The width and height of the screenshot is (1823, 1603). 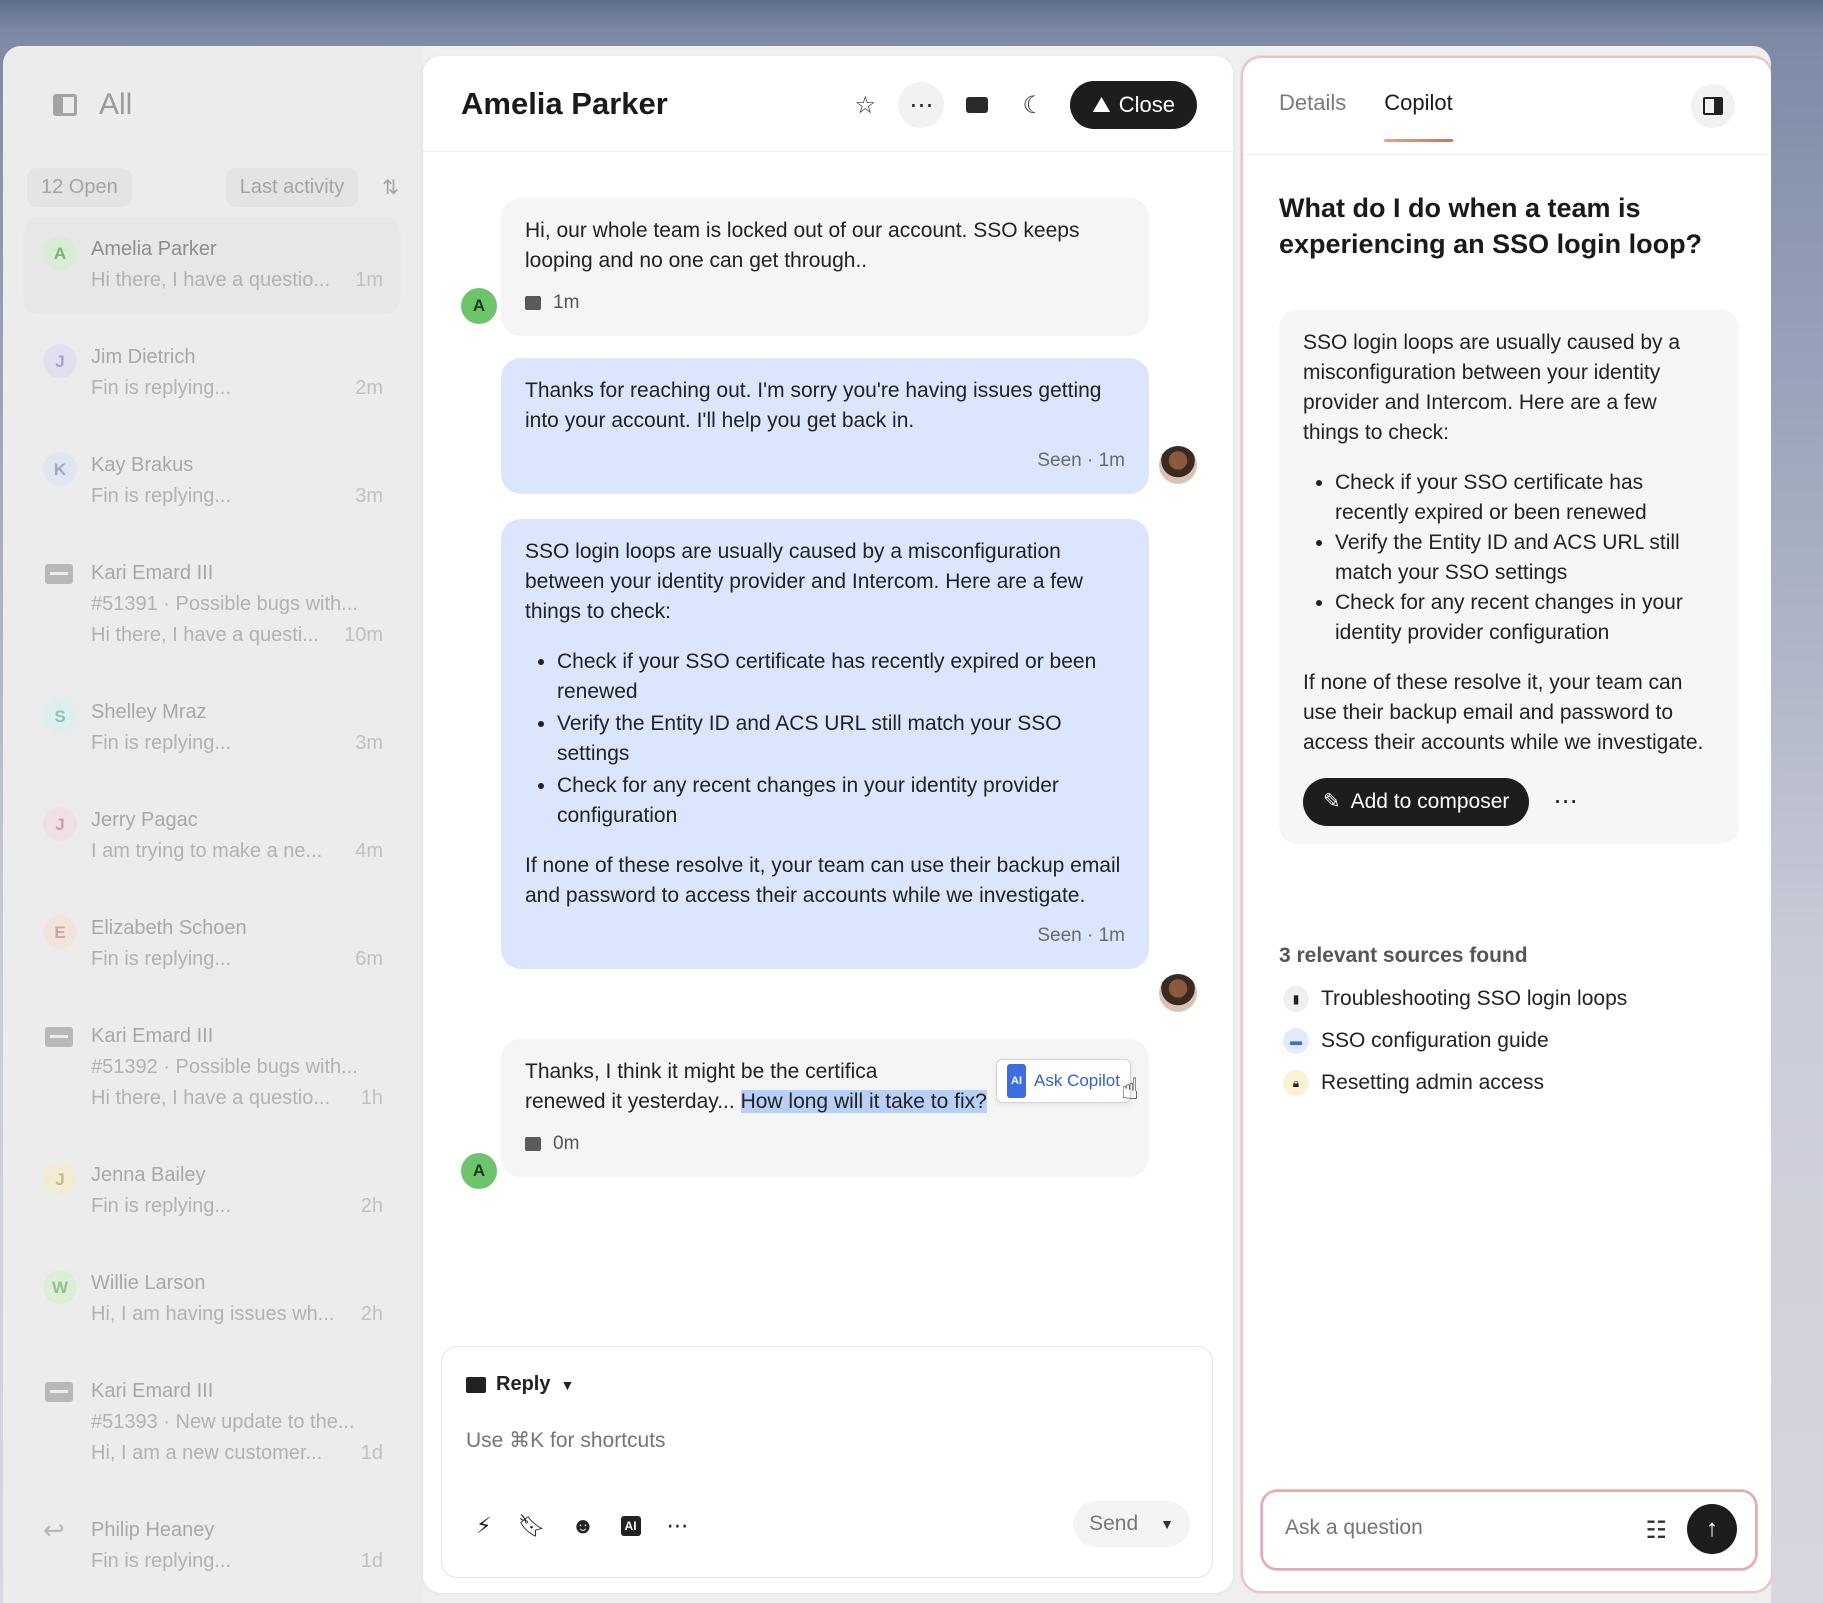 I want to click on header-actions: ☆ ⋯ ☾ ⛰ Close, so click(x=1019, y=105).